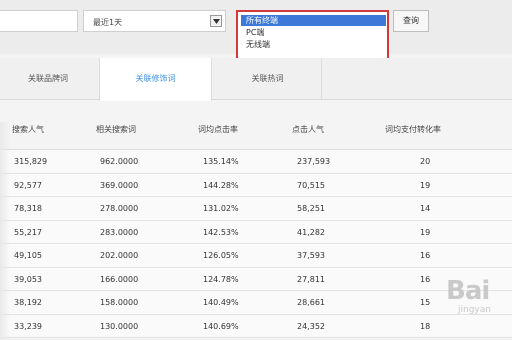 The image size is (512, 340). I want to click on keyword-search-input, so click(39, 21).